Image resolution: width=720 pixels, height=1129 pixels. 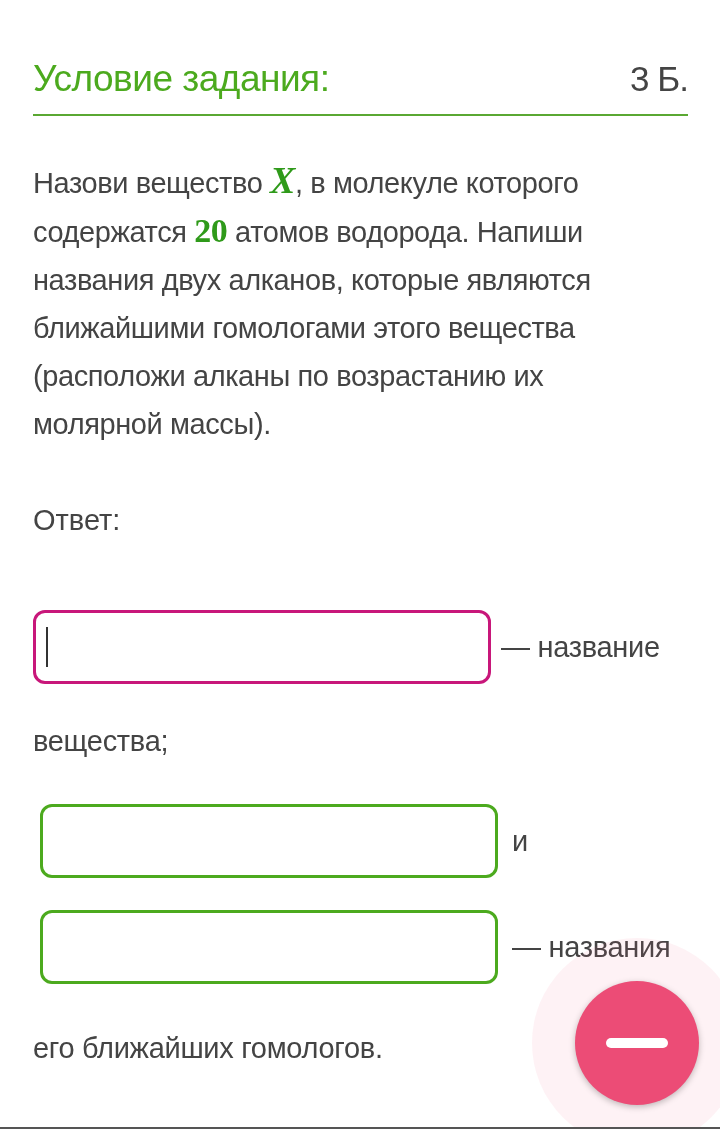 I want to click on answer-text: и, so click(x=520, y=840).